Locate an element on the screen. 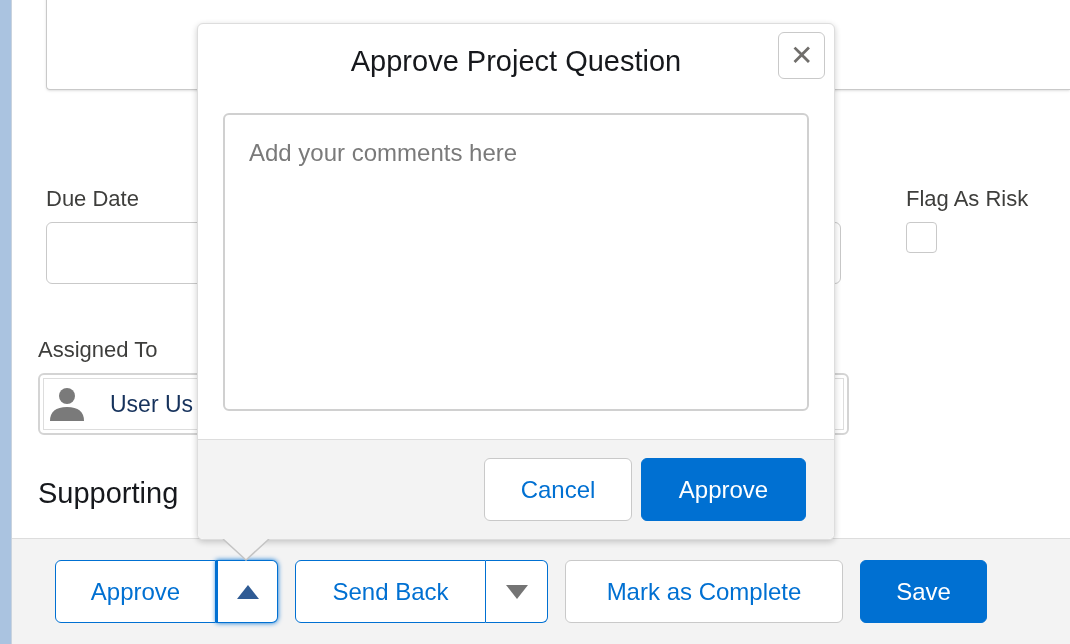 Image resolution: width=1070 pixels, height=644 pixels. caret-up-icon is located at coordinates (247, 591).